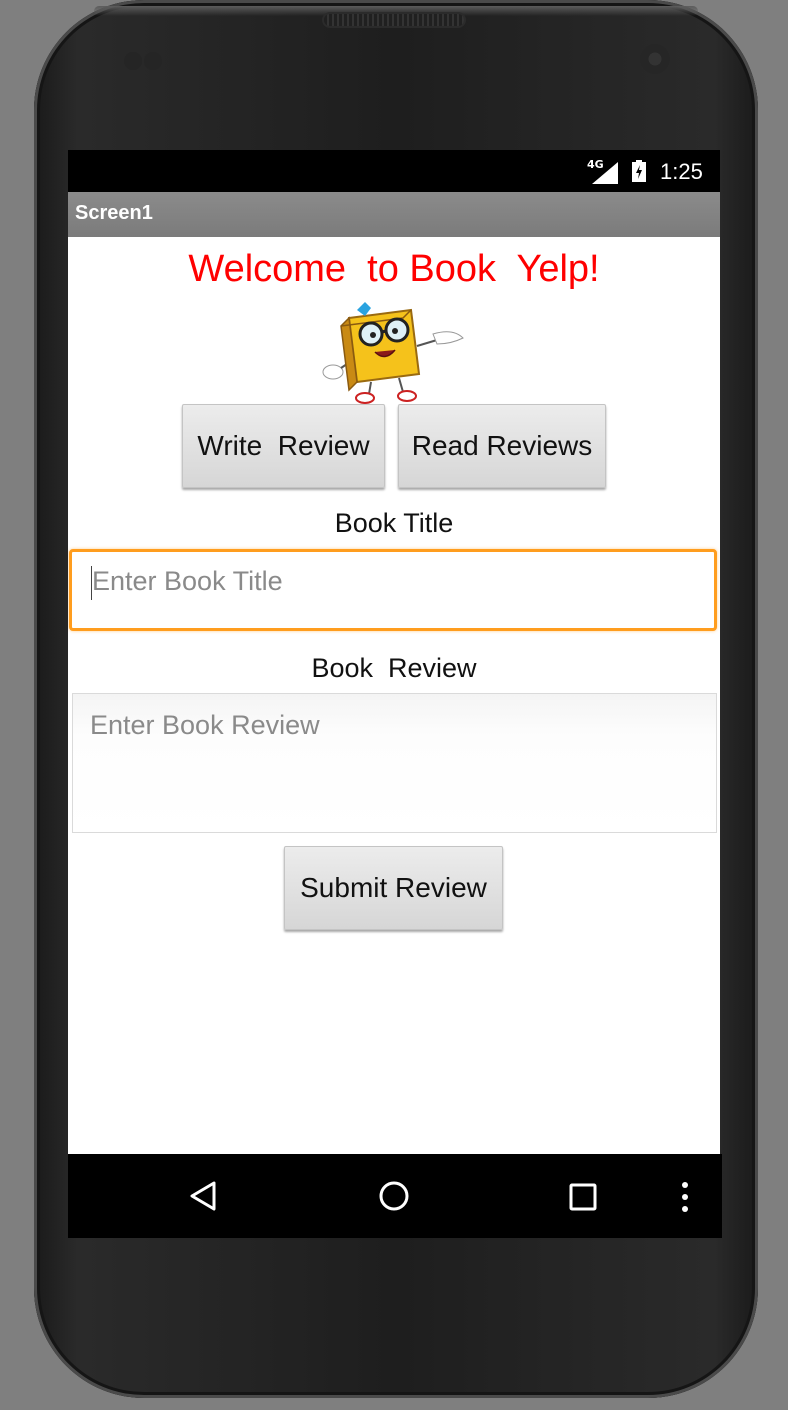 The width and height of the screenshot is (788, 1410). I want to click on book-title-label: Book Title, so click(394, 523).